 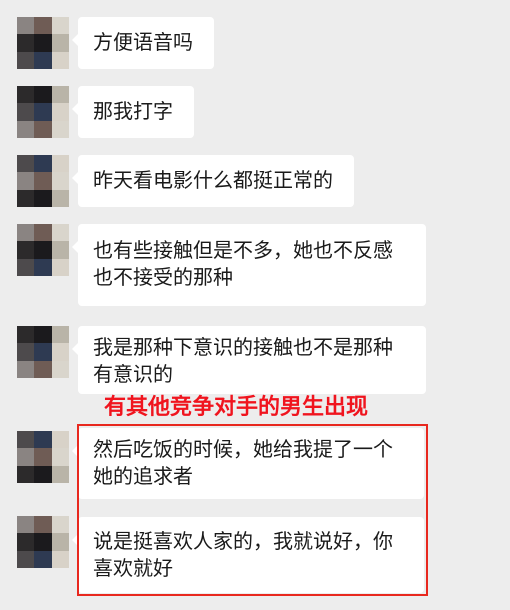 I want to click on message-bubble: 也有些接触但是不多，她也不反感 也不接受的那种, so click(x=249, y=265).